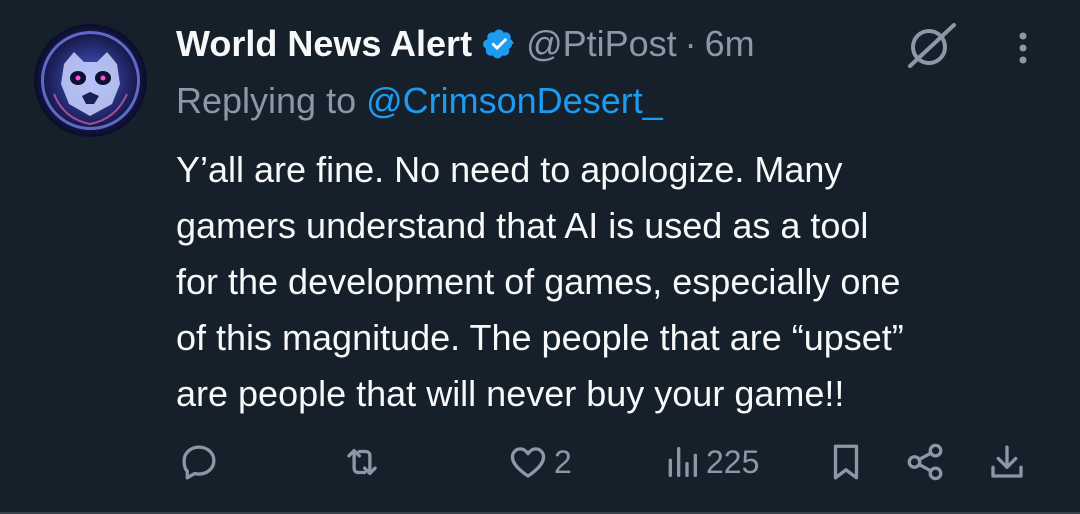  I want to click on bookmark-button, so click(846, 462).